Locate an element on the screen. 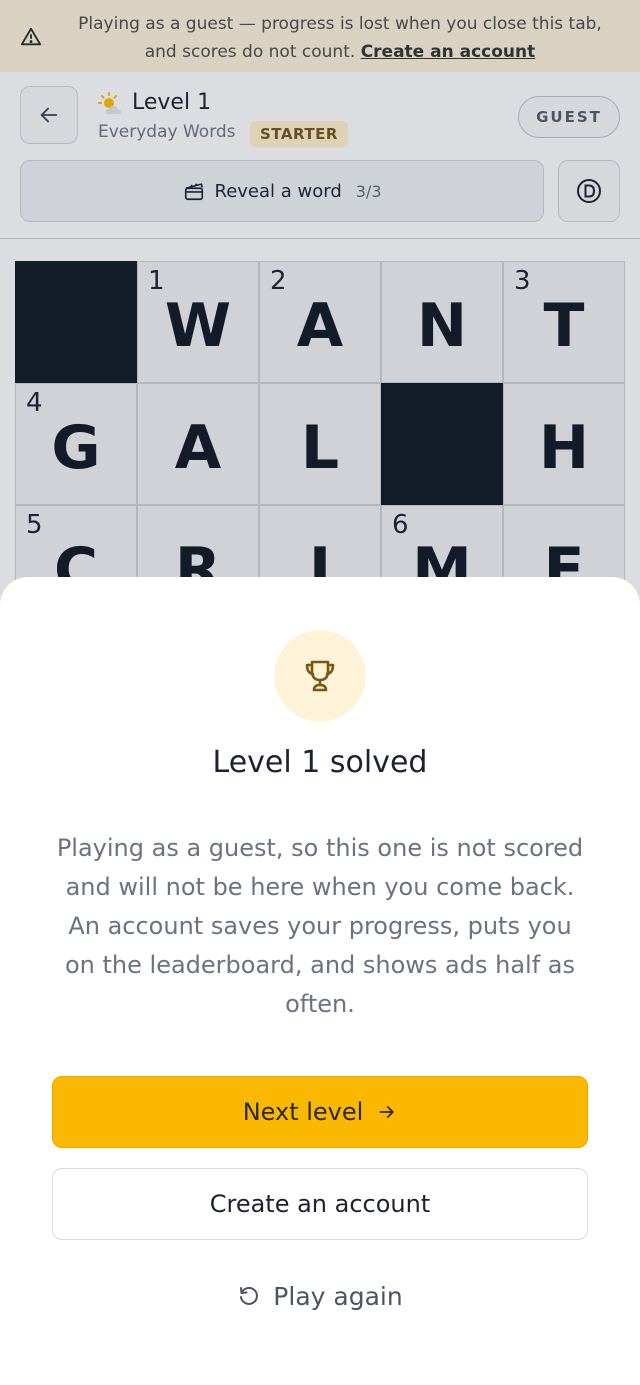  replay-icon is located at coordinates (249, 1295).